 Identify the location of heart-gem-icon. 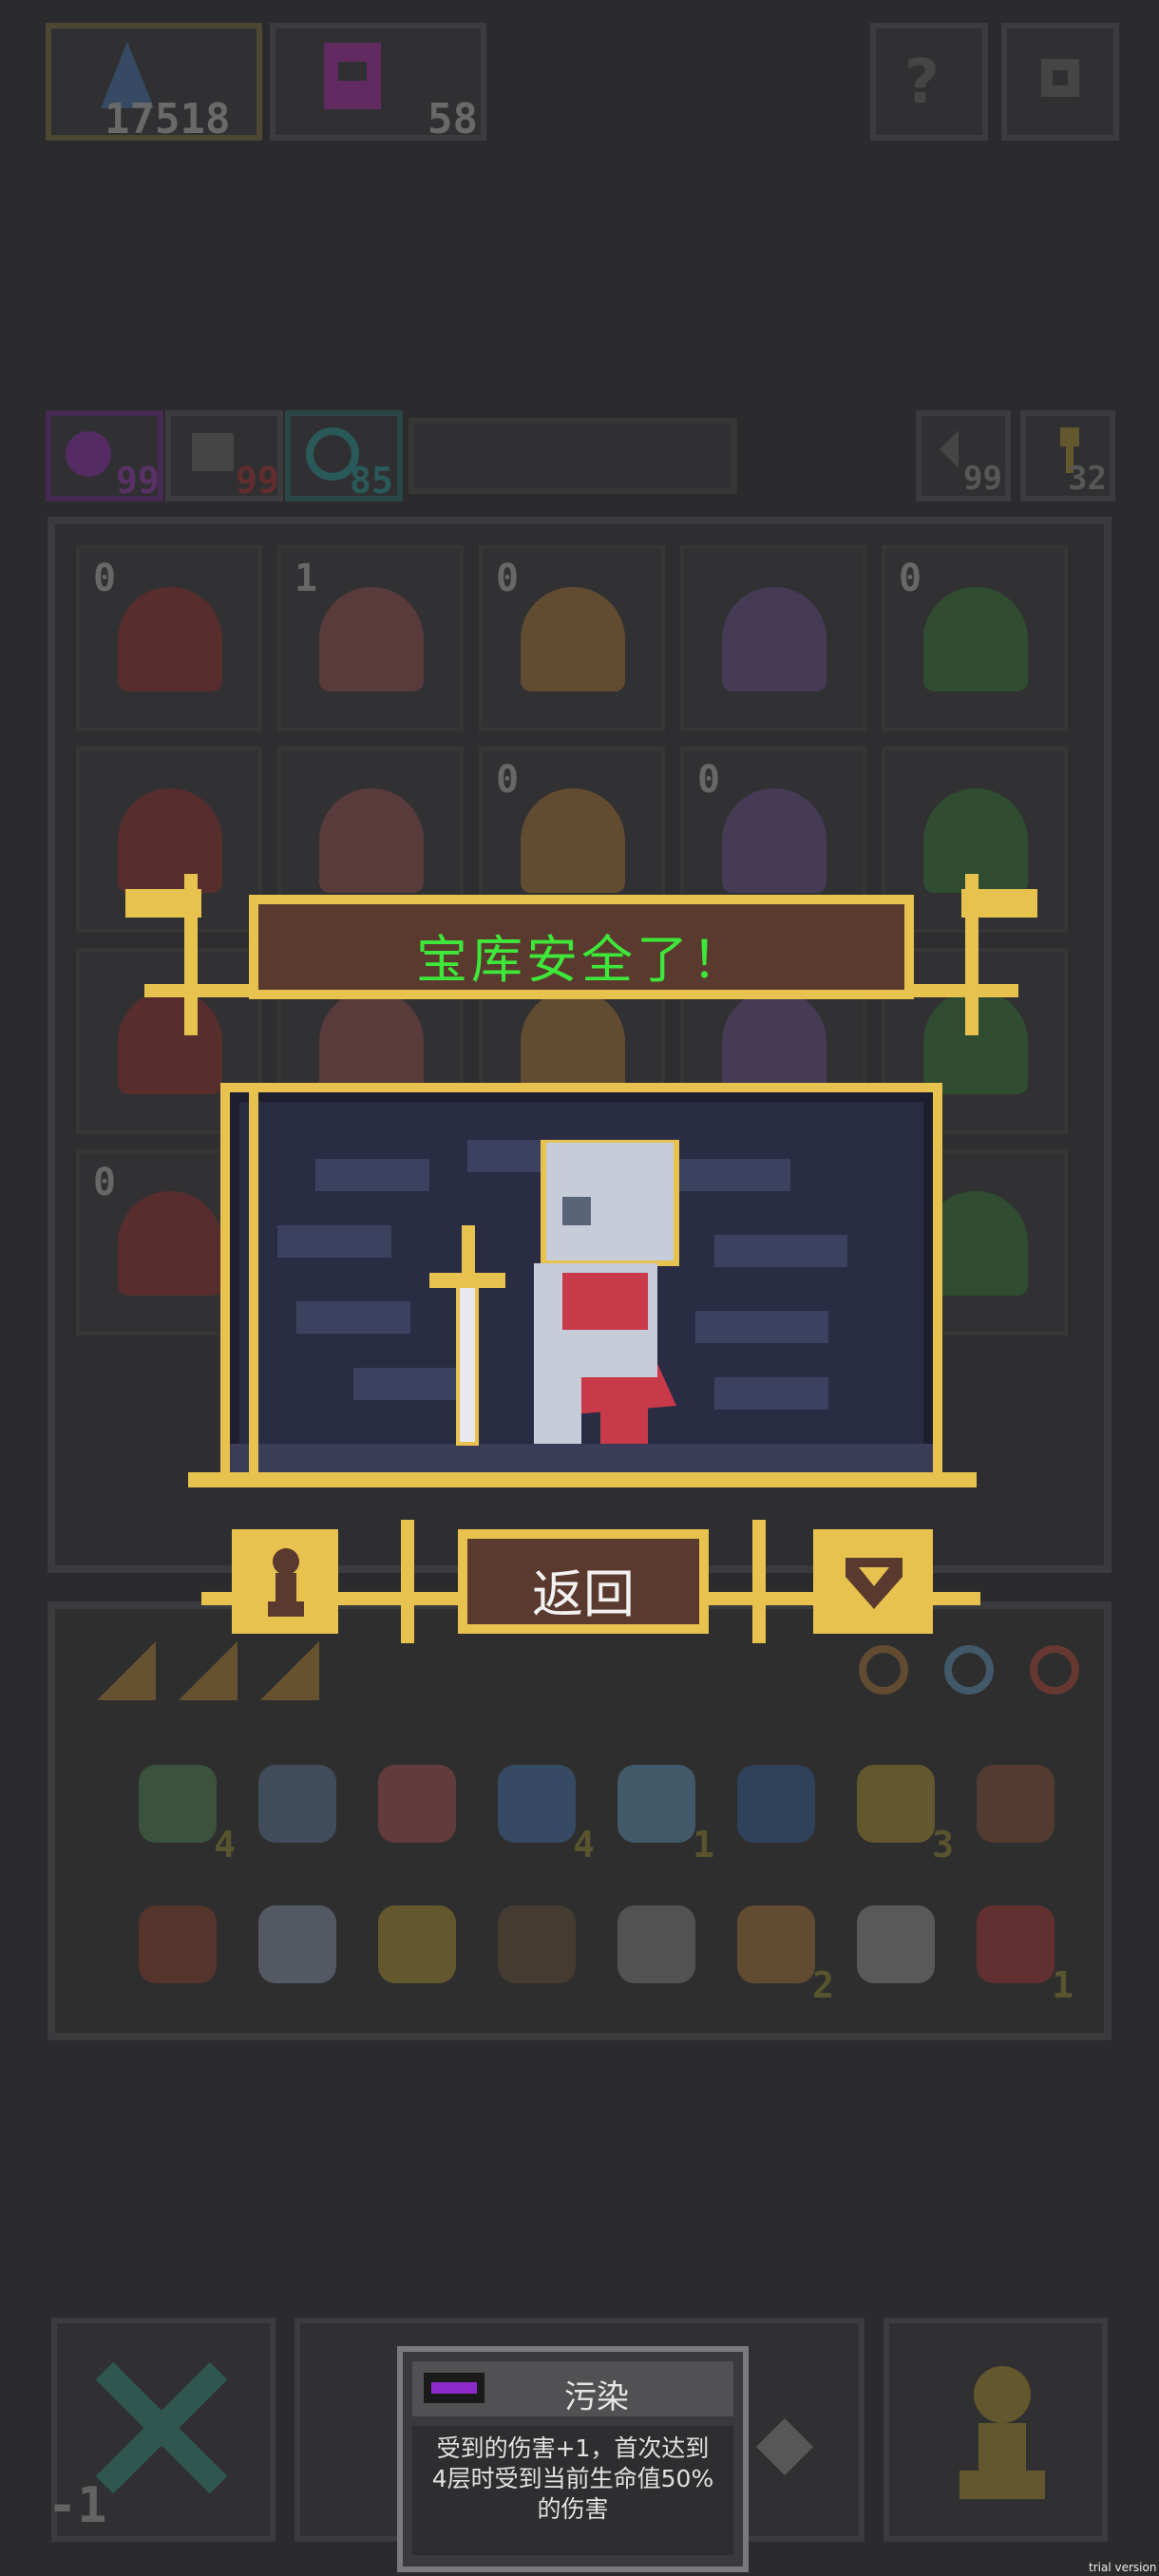
(874, 1581).